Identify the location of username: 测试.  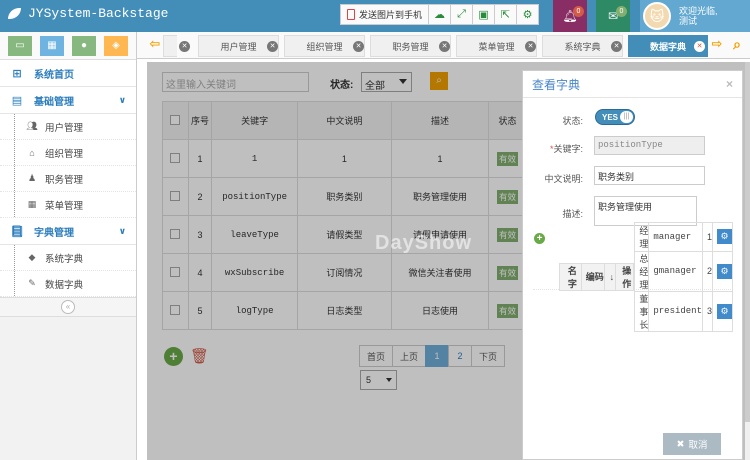
(688, 21).